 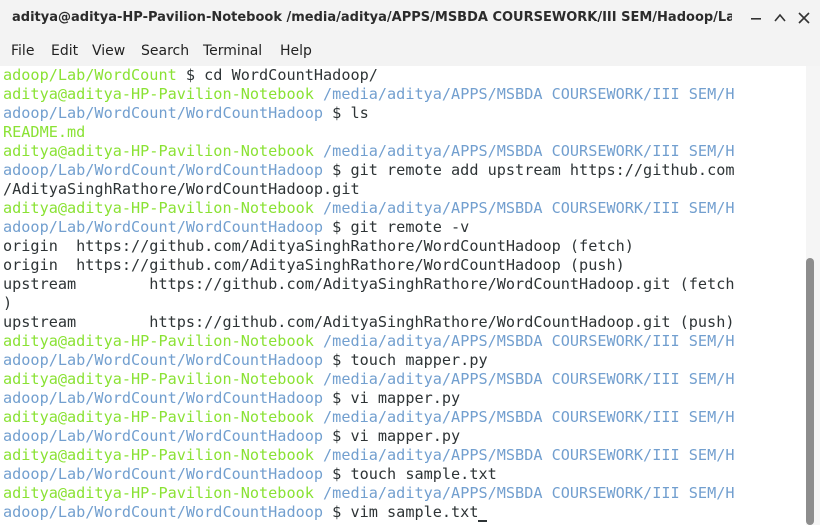 I want to click on terminal-text: $ vim sample.txt, so click(x=401, y=512).